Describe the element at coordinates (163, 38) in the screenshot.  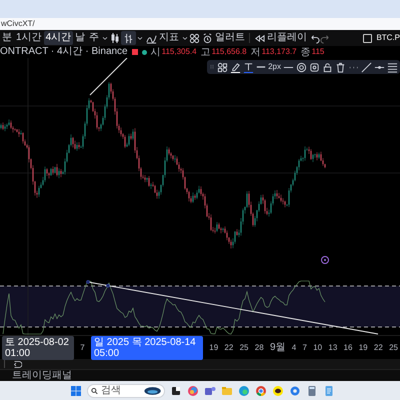
I see `indicators-button: 지표` at that location.